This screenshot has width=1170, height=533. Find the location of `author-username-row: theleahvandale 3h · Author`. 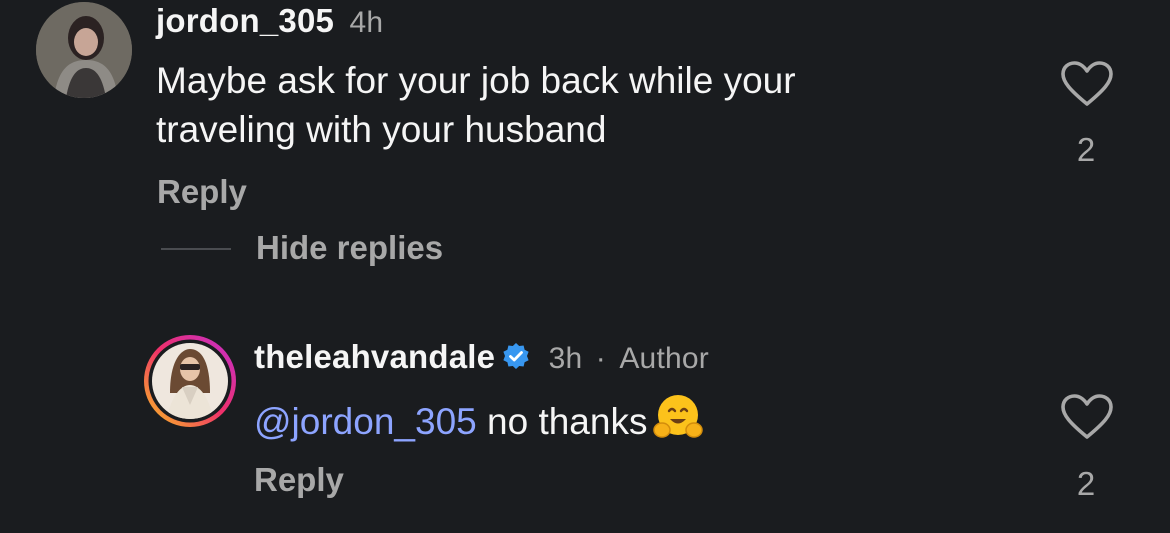

author-username-row: theleahvandale 3h · Author is located at coordinates (481, 357).